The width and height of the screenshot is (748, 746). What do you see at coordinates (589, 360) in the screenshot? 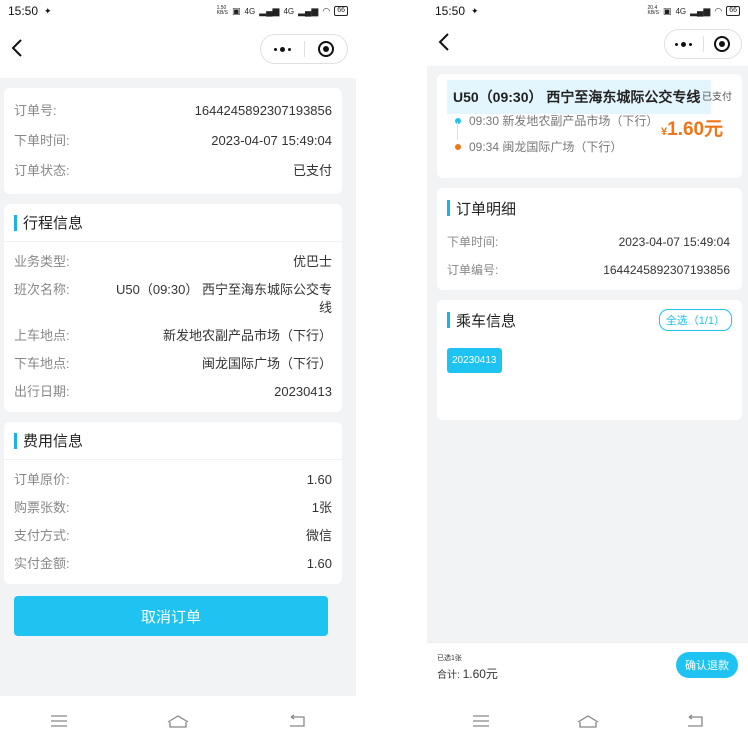
I see `rider-info-card: 乘车信息 全选（1/1） 20230413` at bounding box center [589, 360].